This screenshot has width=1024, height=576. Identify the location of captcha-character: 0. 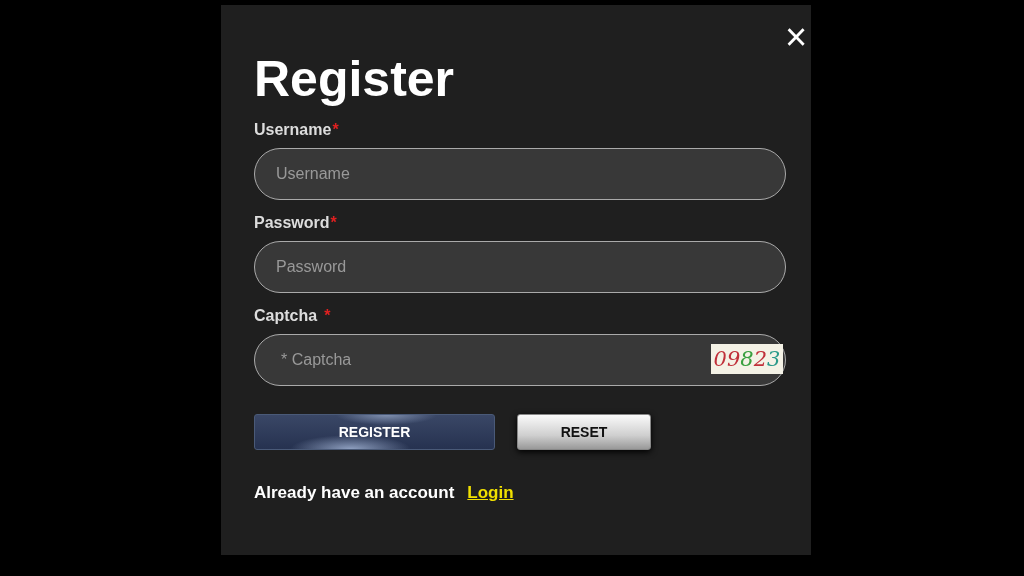
(720, 359).